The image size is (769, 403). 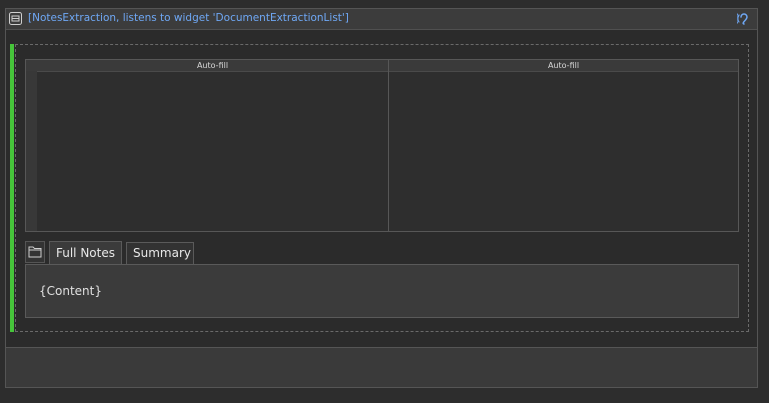 What do you see at coordinates (31, 151) in the screenshot?
I see `grid-row-header` at bounding box center [31, 151].